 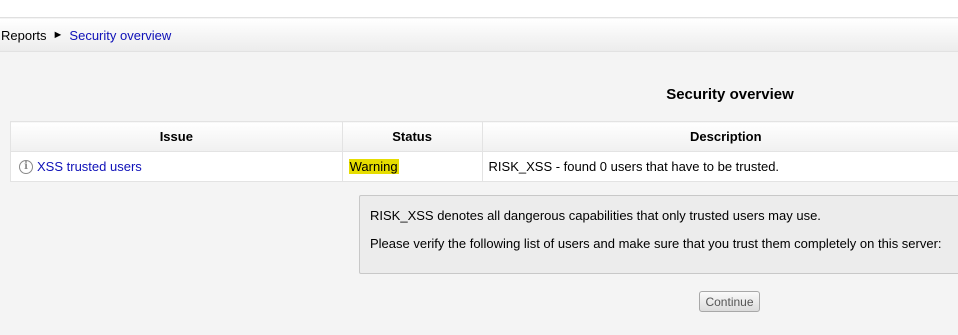 I want to click on column-header-issue: Issue, so click(x=176, y=136).